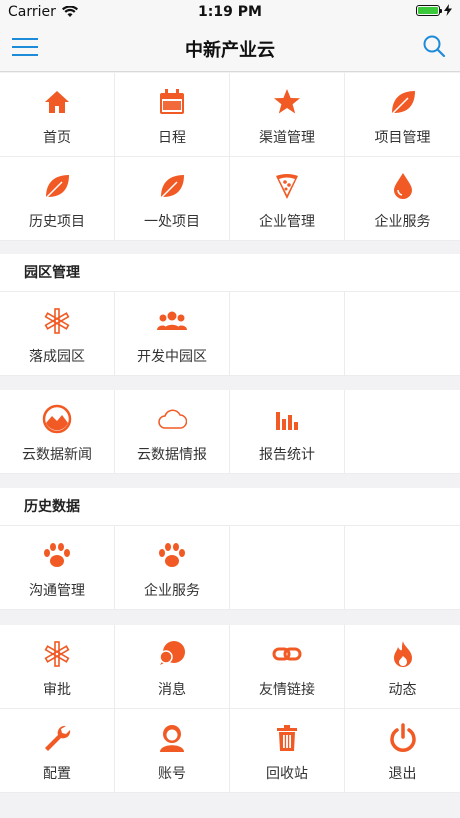  I want to click on grid-item-messages: 消息, so click(172, 667).